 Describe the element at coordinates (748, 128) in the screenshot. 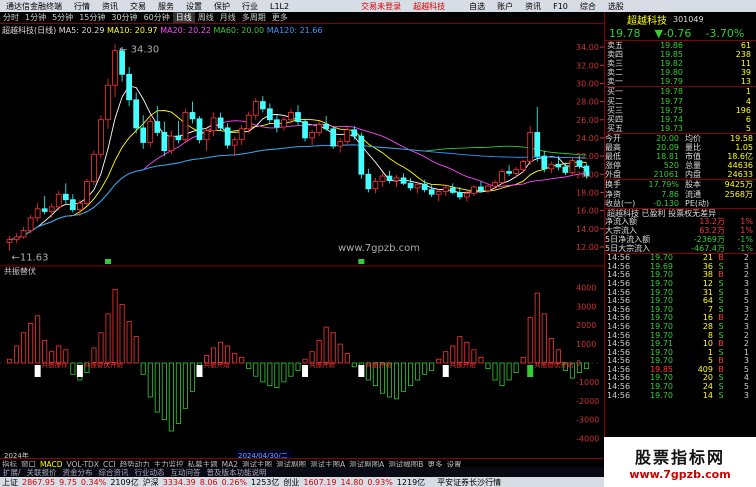

I see `bid-volume: 5` at that location.